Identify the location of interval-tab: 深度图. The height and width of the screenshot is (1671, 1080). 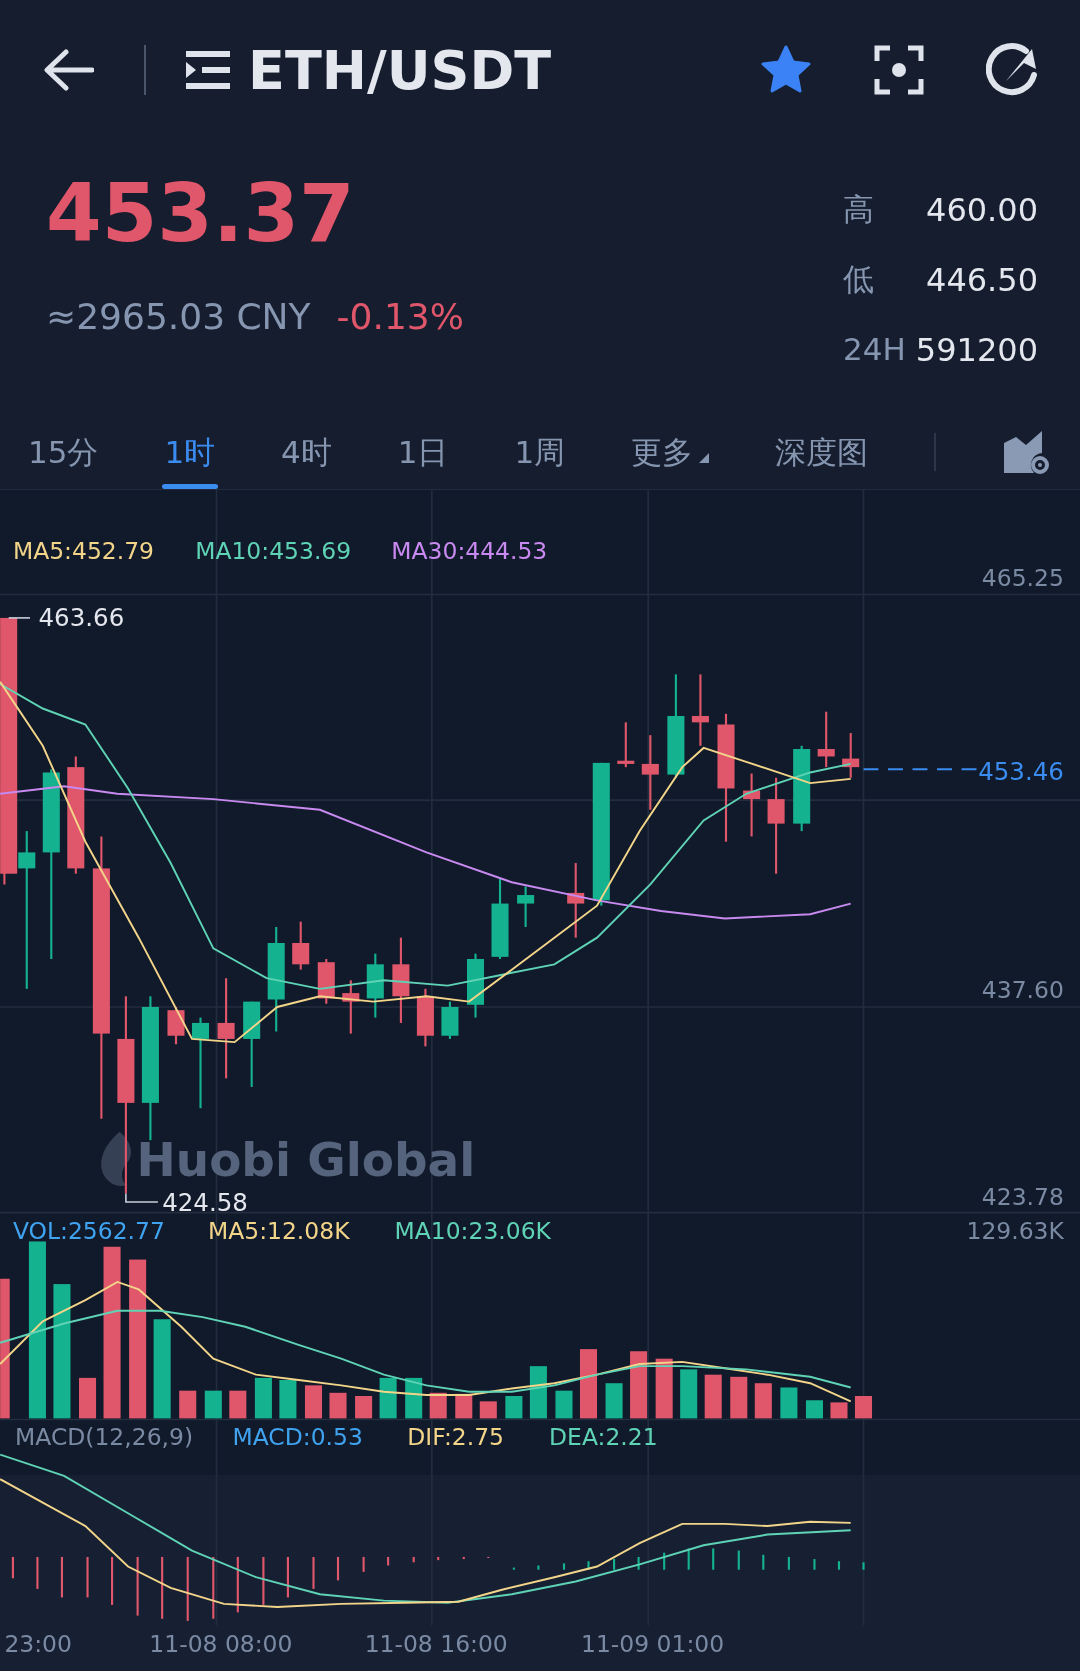
(821, 458).